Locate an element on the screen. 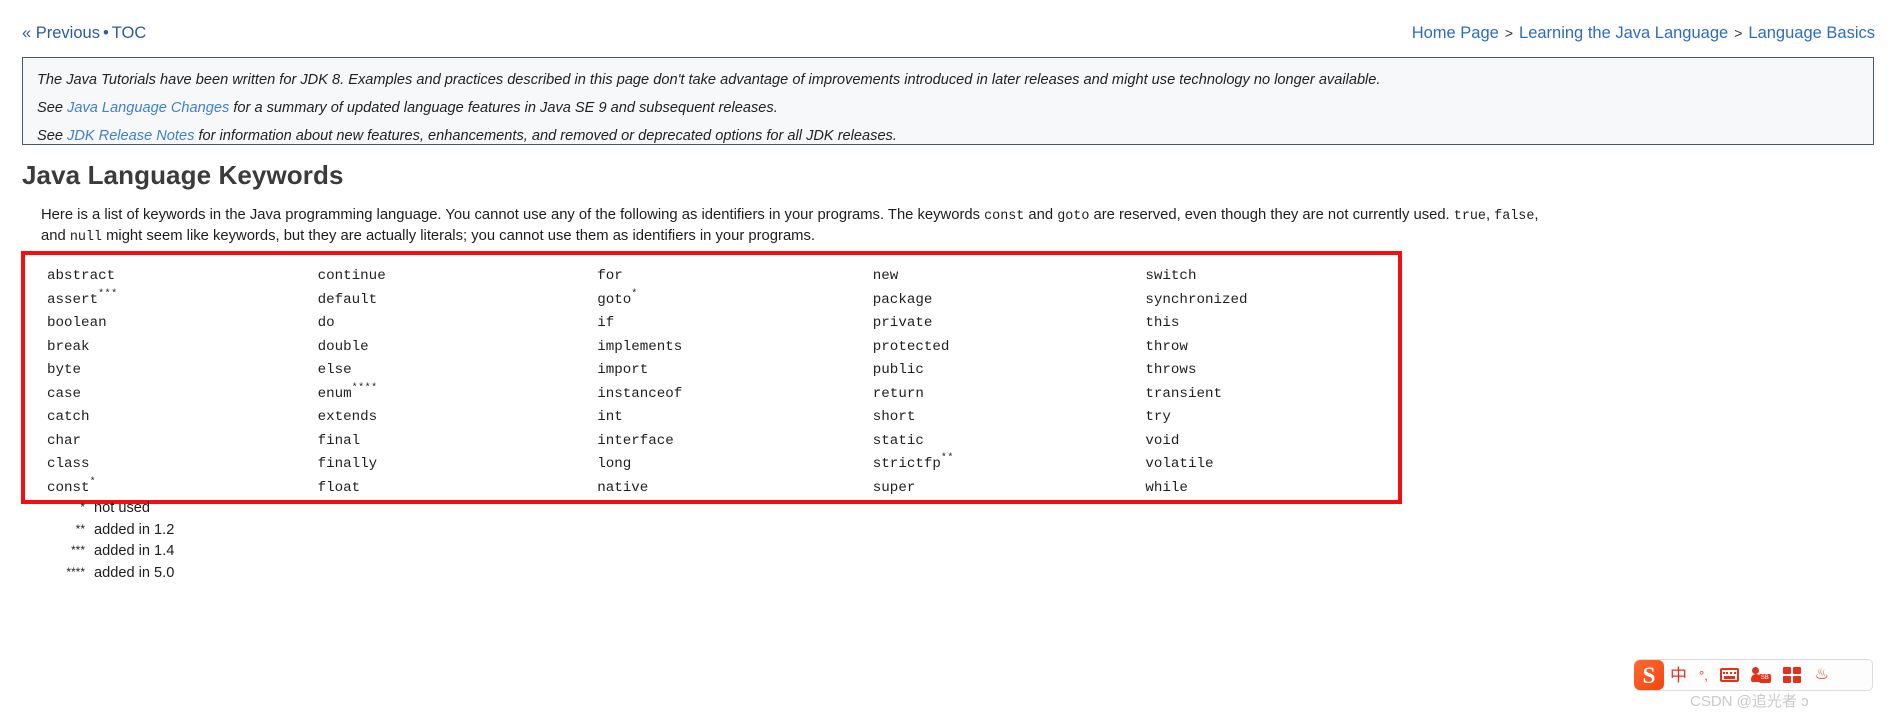 The height and width of the screenshot is (717, 1893). keyword-label: static is located at coordinates (898, 440).